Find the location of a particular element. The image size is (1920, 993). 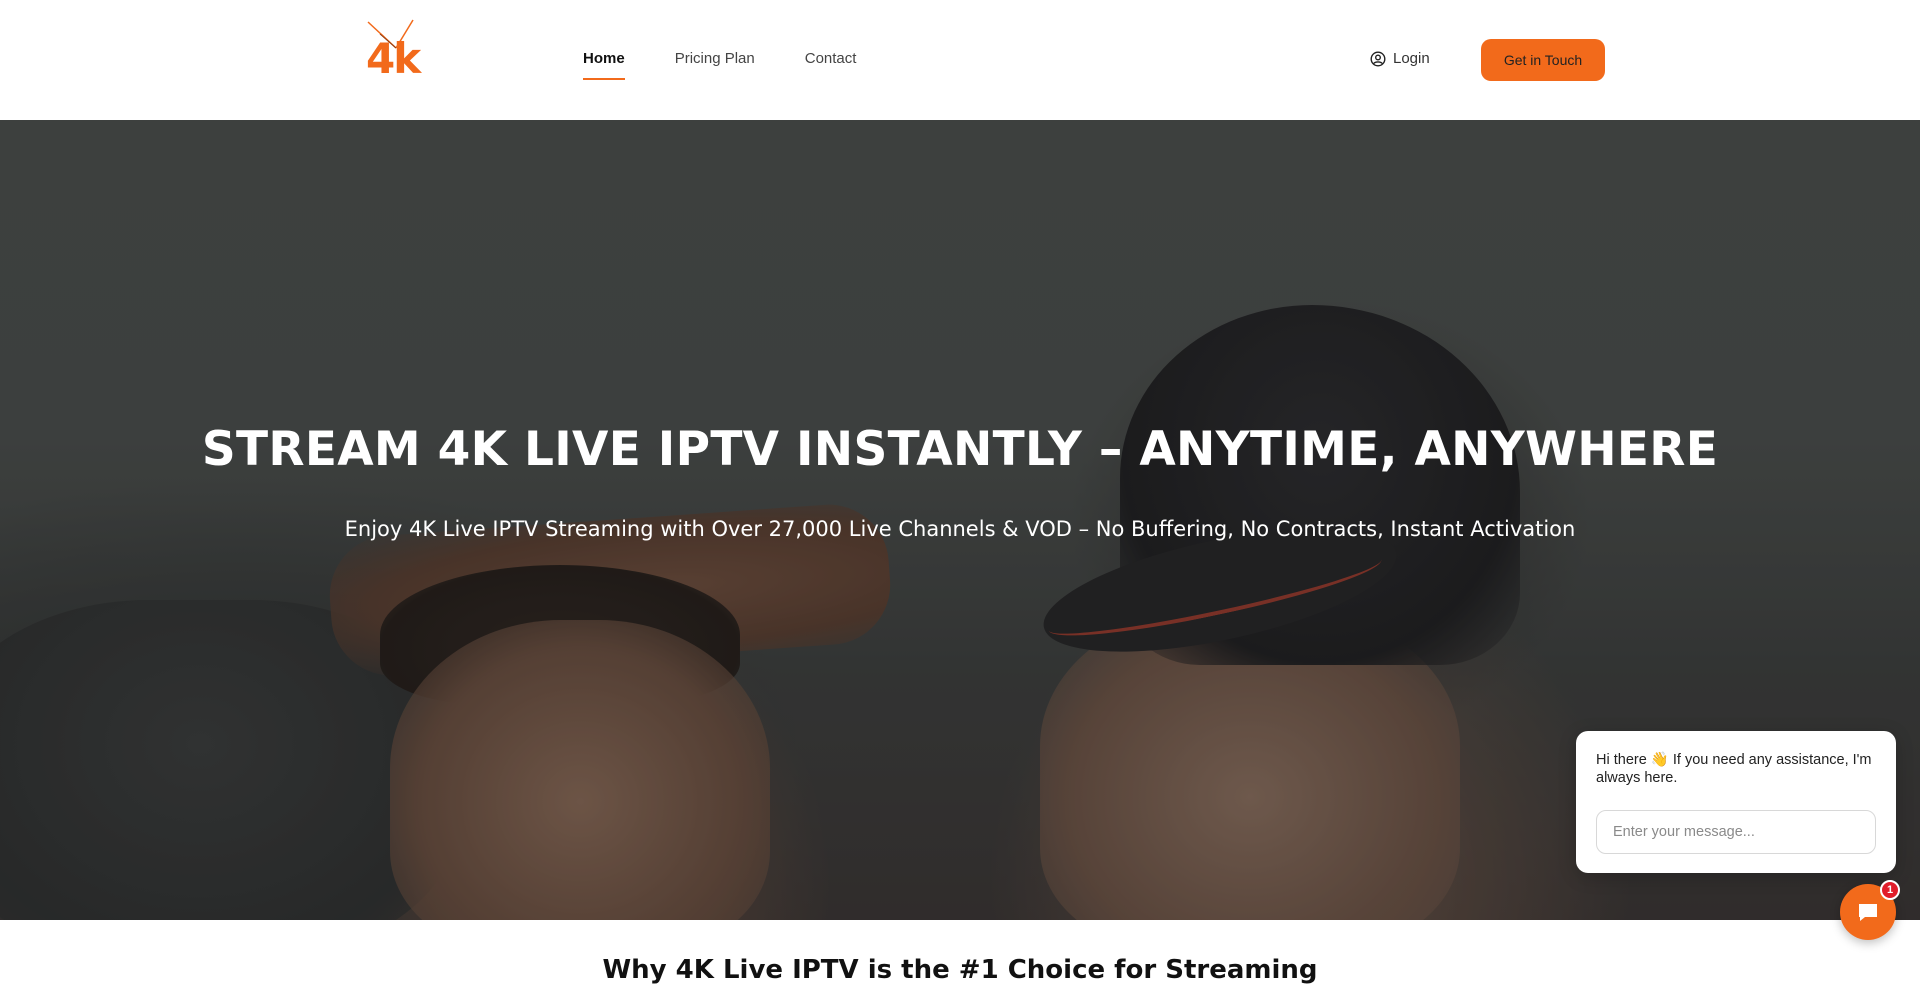

user-circle-icon is located at coordinates (1378, 58).